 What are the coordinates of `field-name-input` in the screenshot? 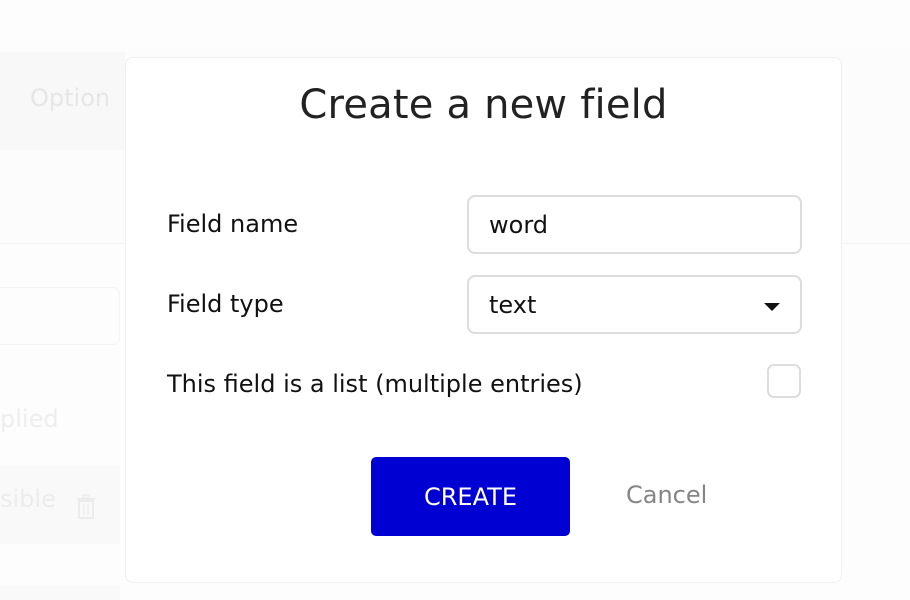 It's located at (634, 224).